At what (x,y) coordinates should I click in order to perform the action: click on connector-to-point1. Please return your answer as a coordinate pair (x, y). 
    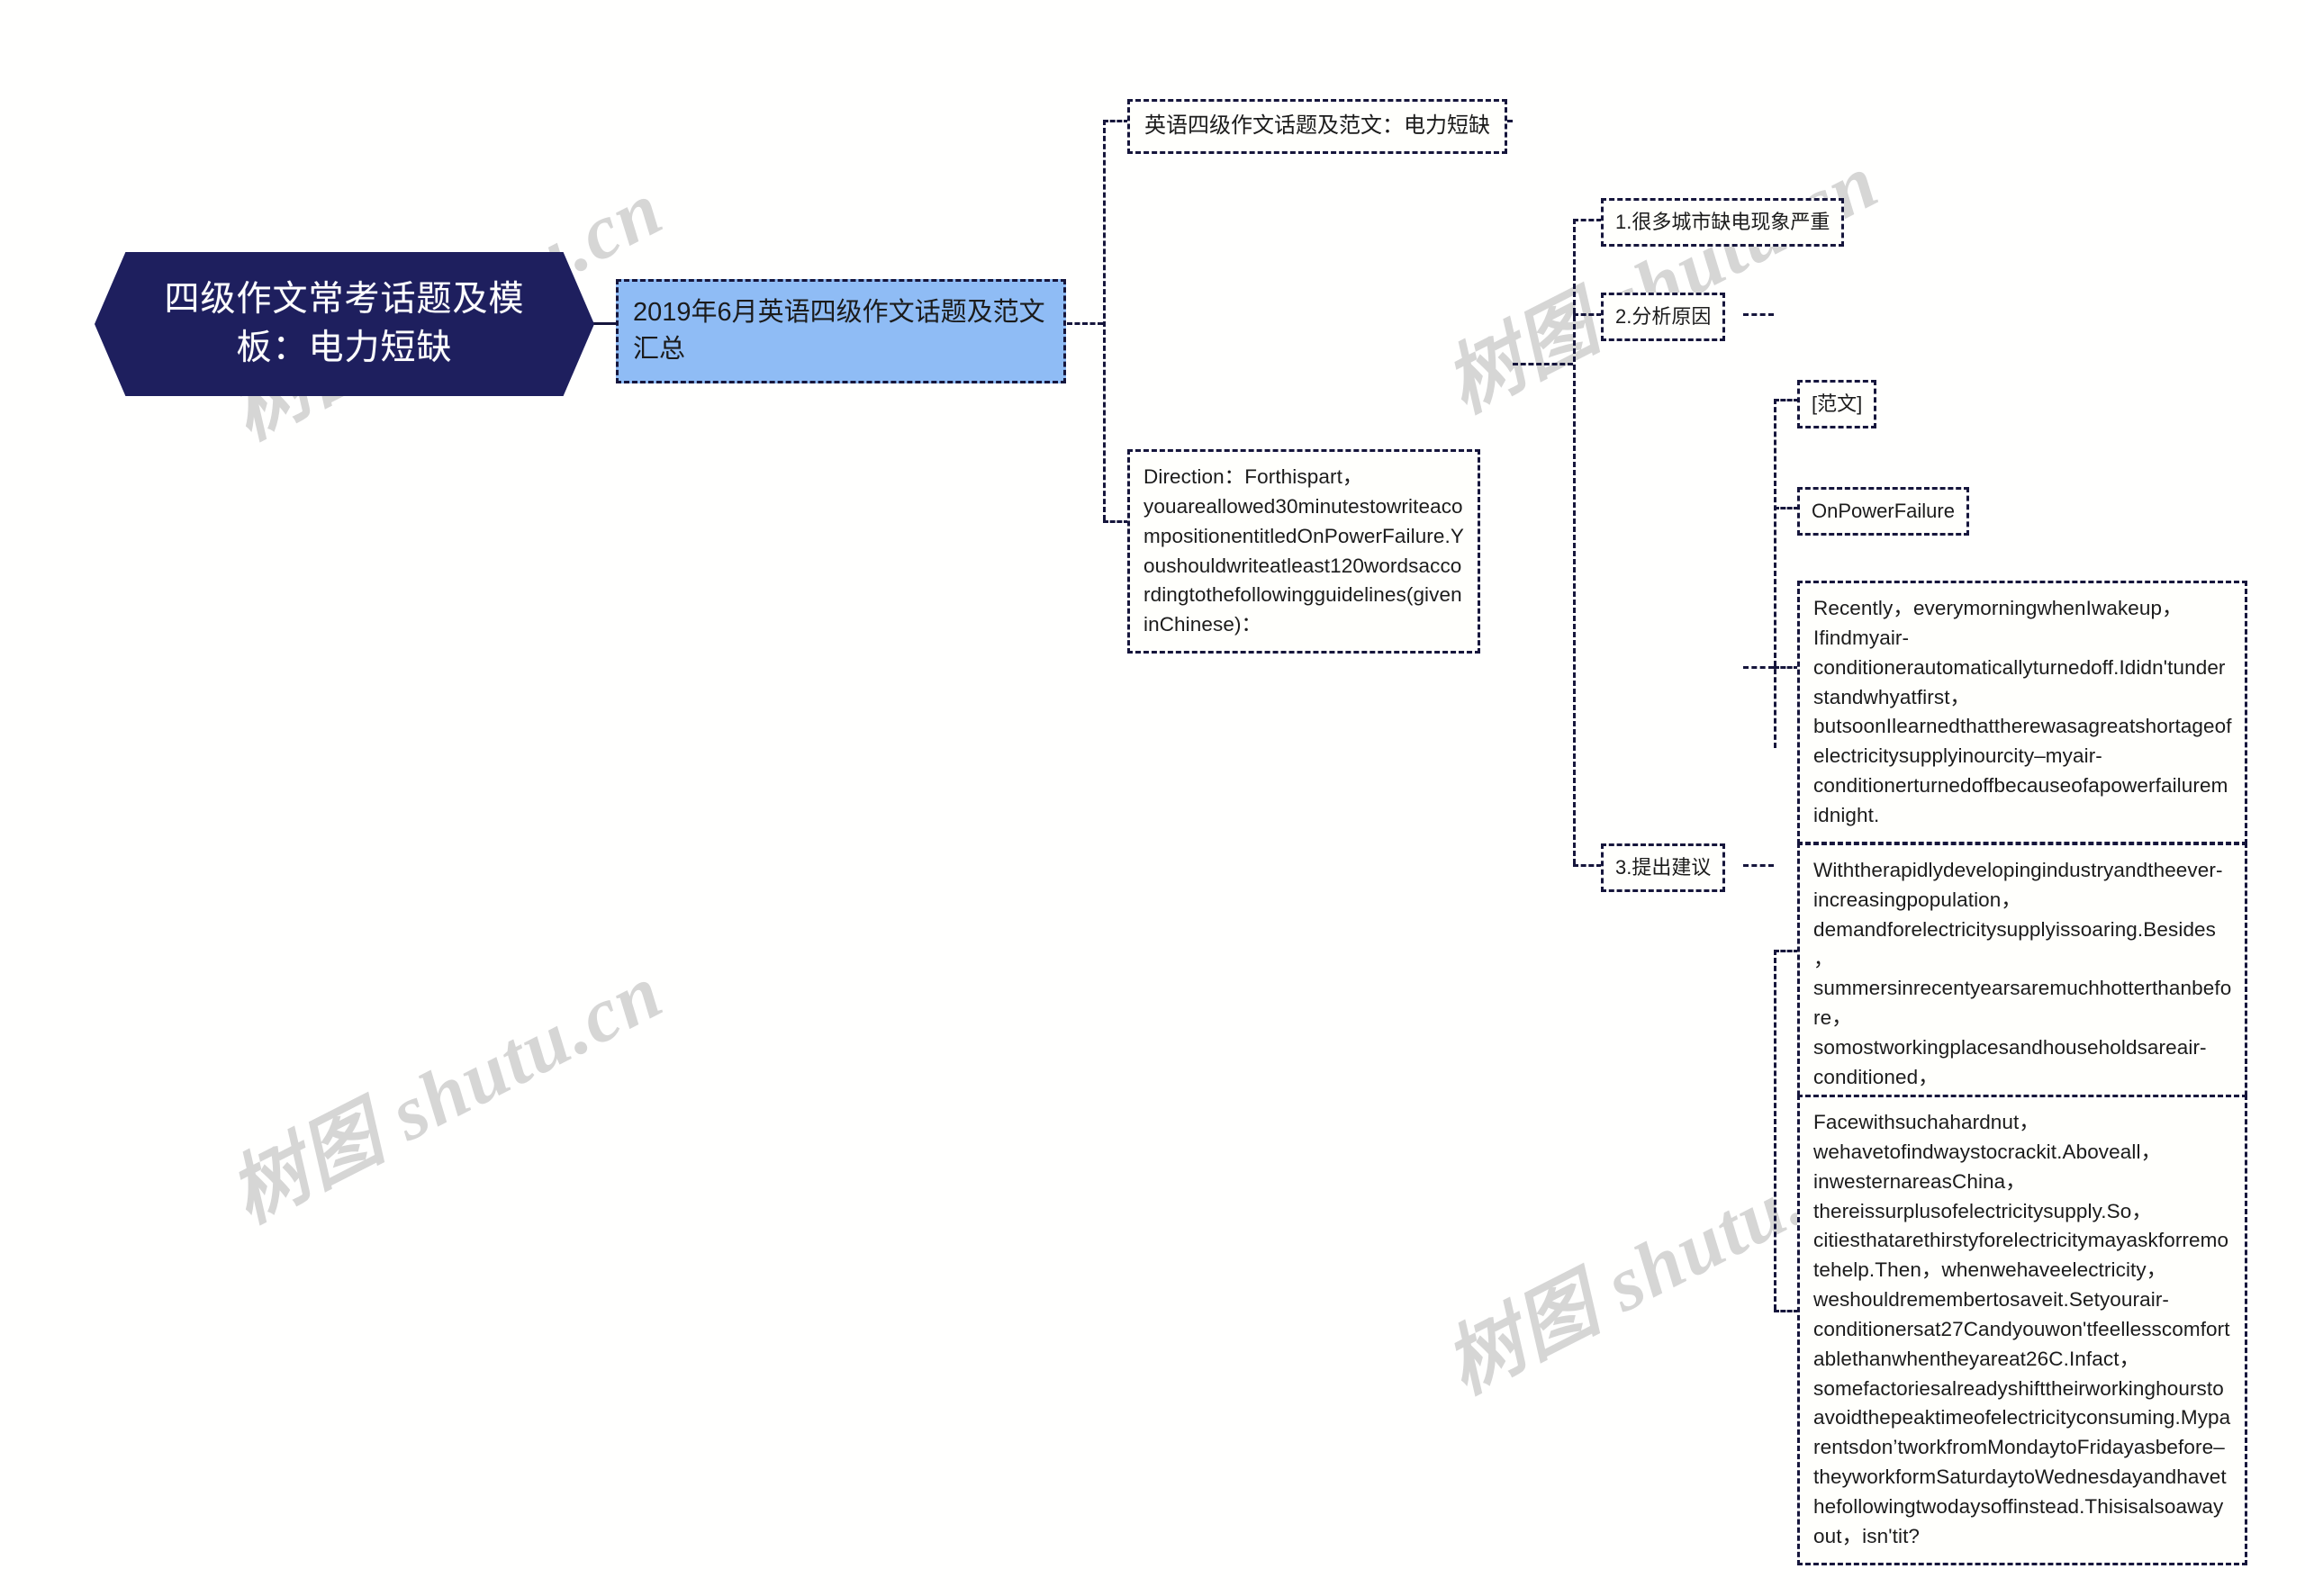
    Looking at the image, I should click on (1587, 220).